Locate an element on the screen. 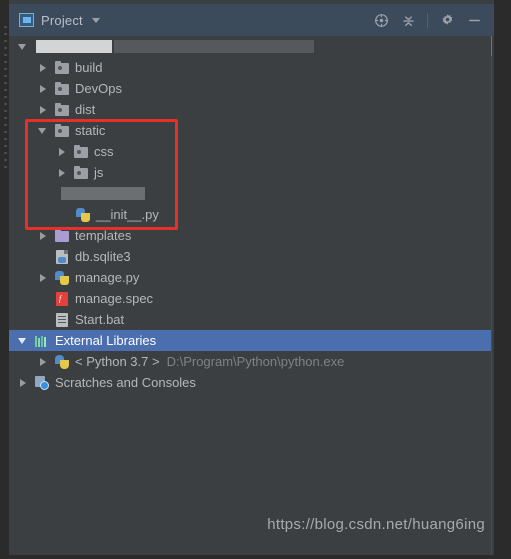  left-edge-marks is located at coordinates (5, 98).